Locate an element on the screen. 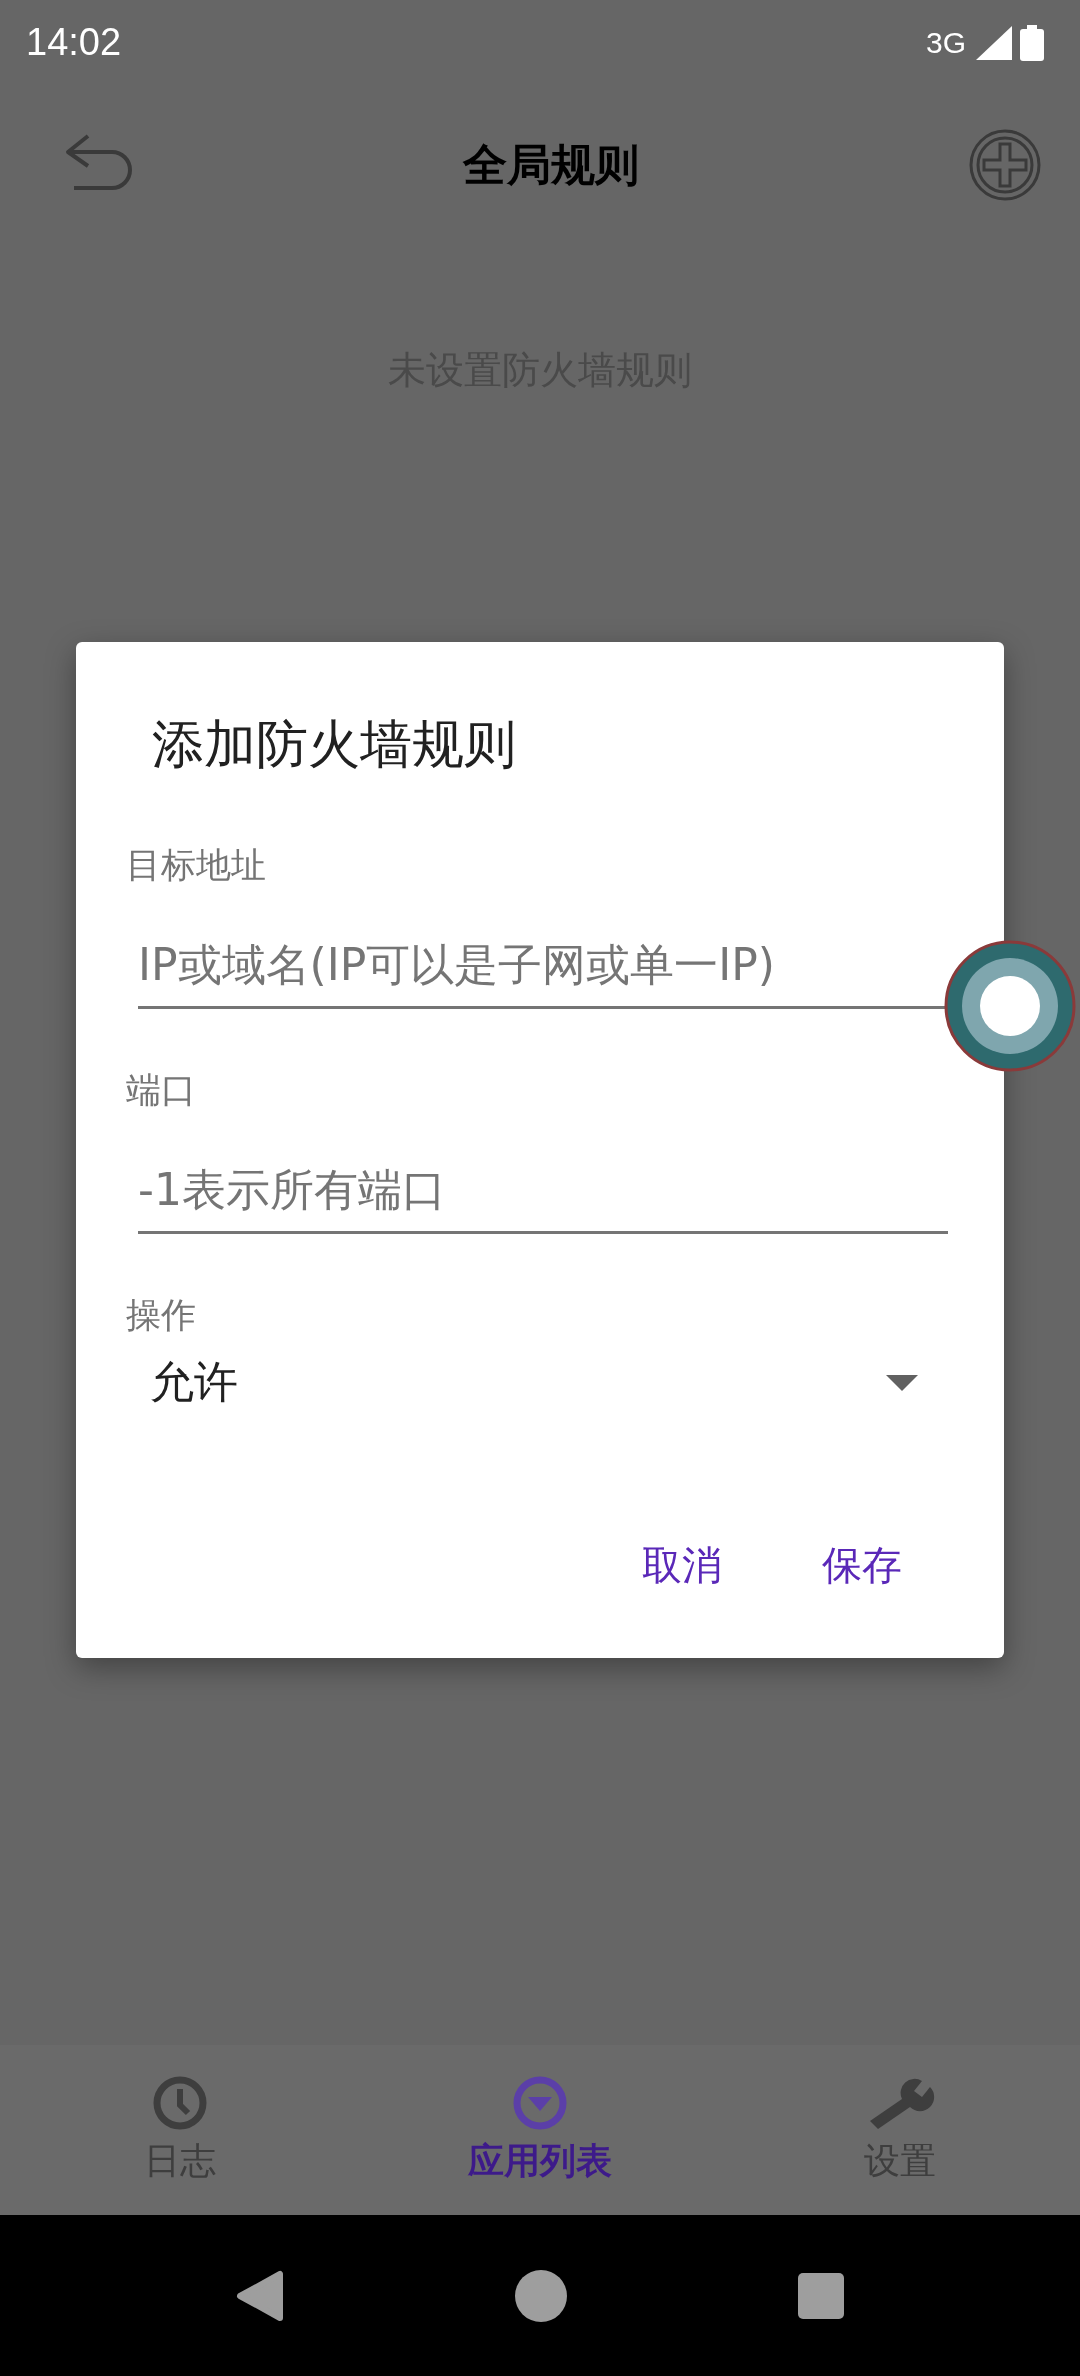 The width and height of the screenshot is (1080, 2376). battery-icon is located at coordinates (1032, 42).